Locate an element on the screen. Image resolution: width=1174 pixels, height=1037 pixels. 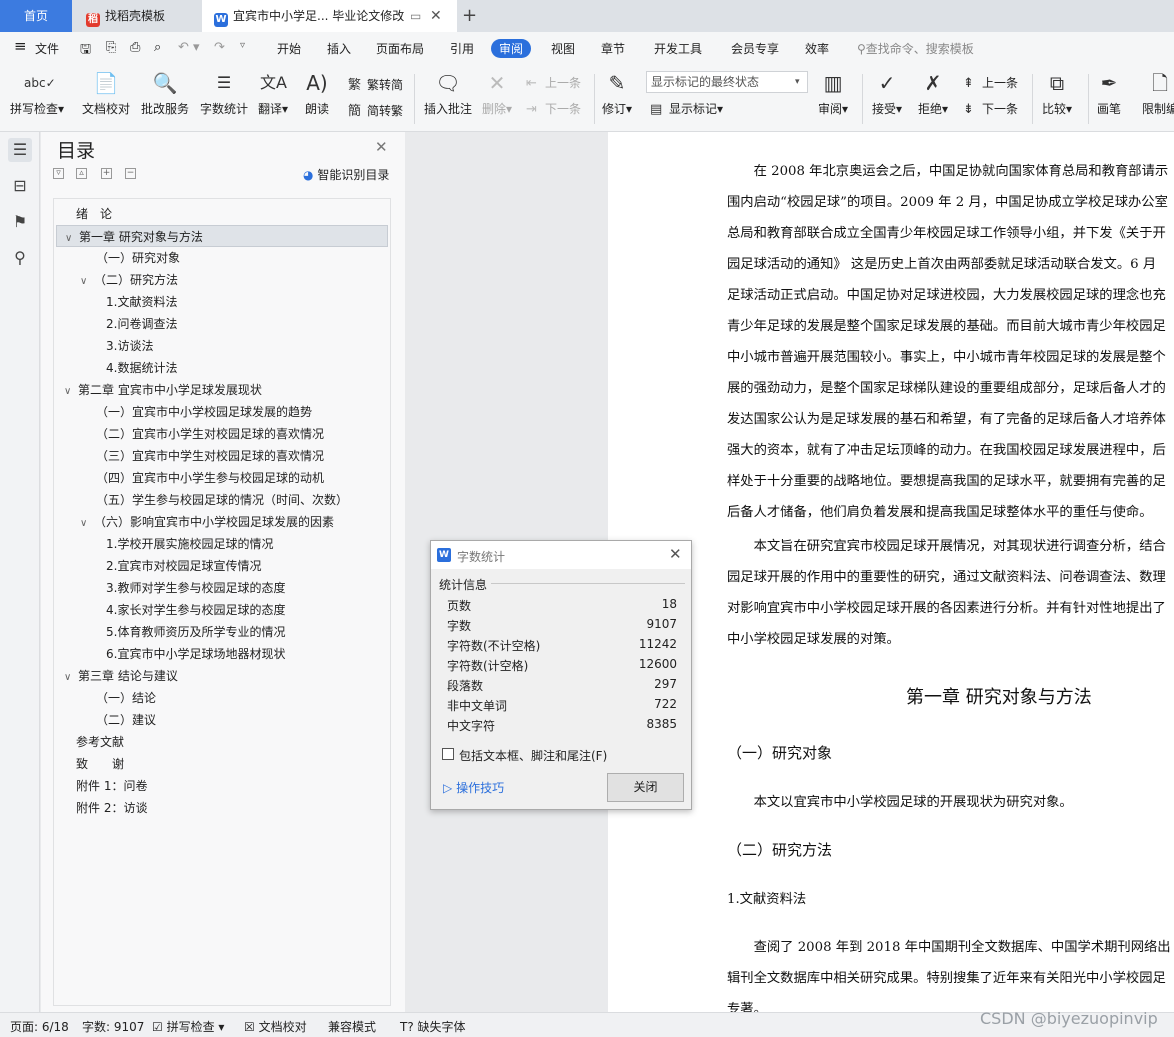
chapter-nav-icon: ⊟ is located at coordinates (20, 186).